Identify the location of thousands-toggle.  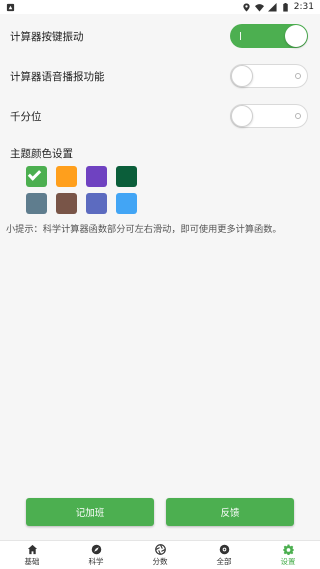
(269, 116).